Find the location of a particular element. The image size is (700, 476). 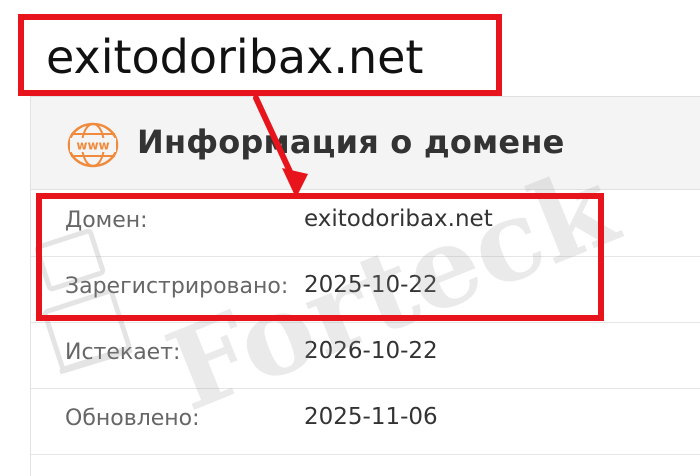

www-icon-label: www is located at coordinates (92, 146).